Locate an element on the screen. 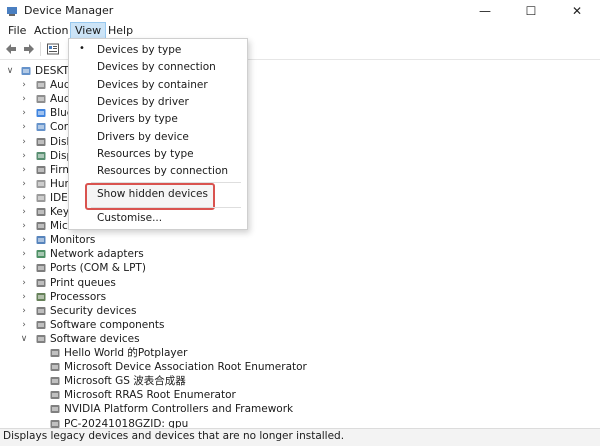  tree-item: › Print queues is located at coordinates (300, 283).